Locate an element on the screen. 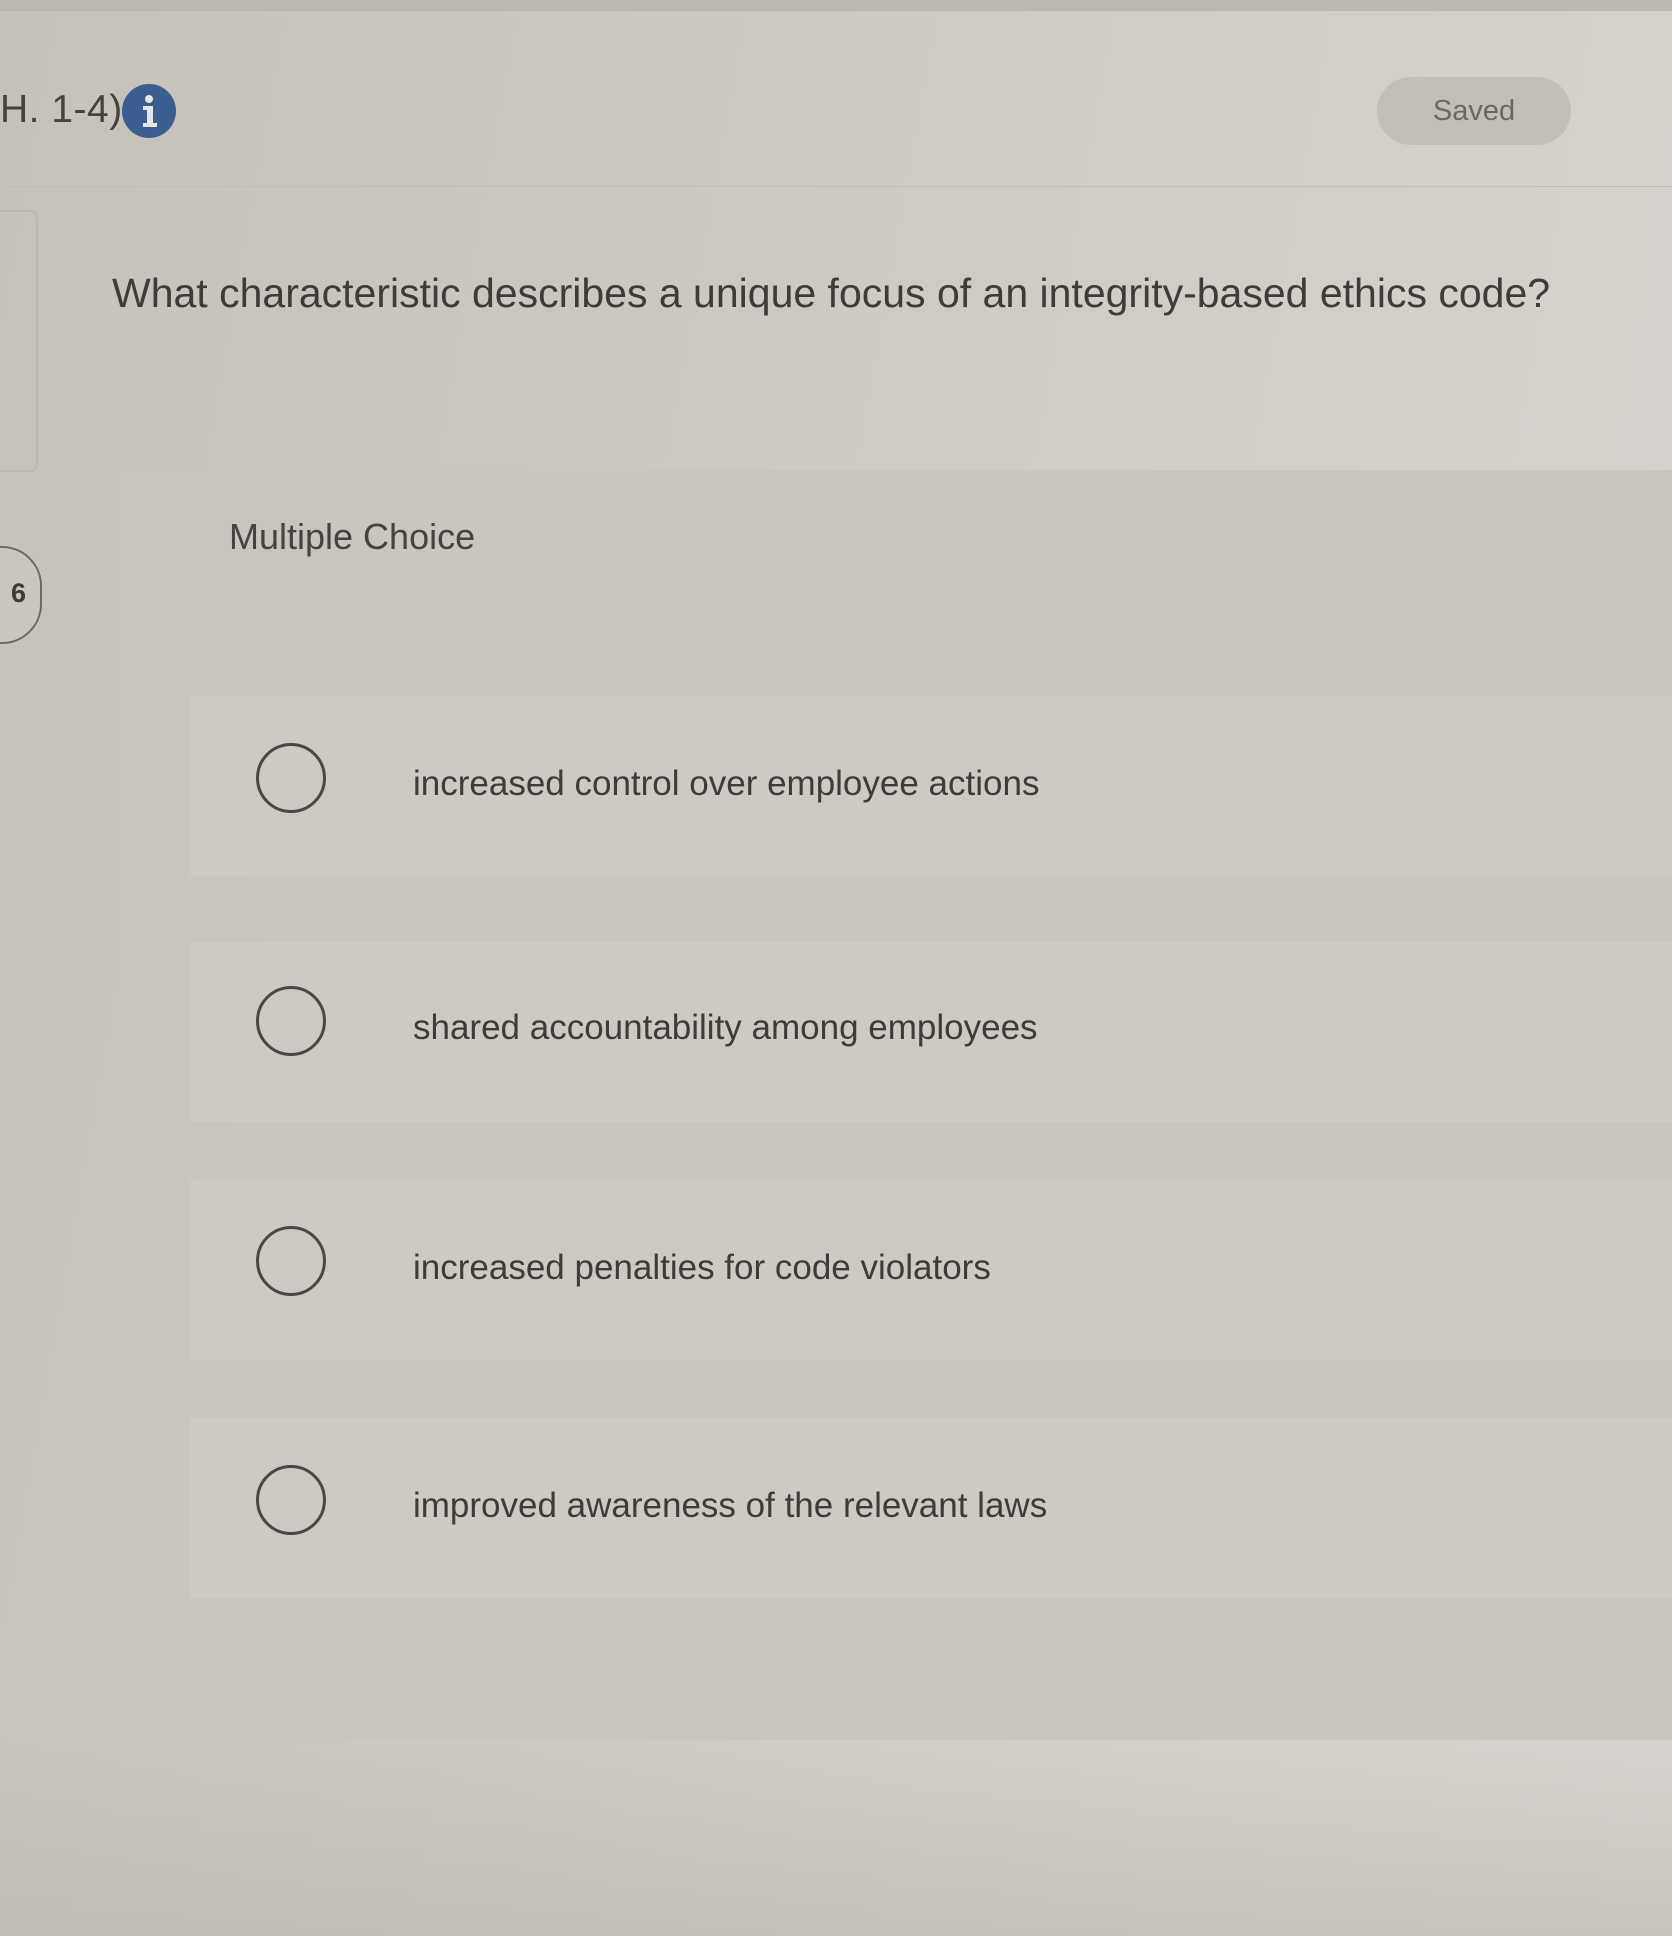 Image resolution: width=1672 pixels, height=1936 pixels. info-icon is located at coordinates (149, 111).